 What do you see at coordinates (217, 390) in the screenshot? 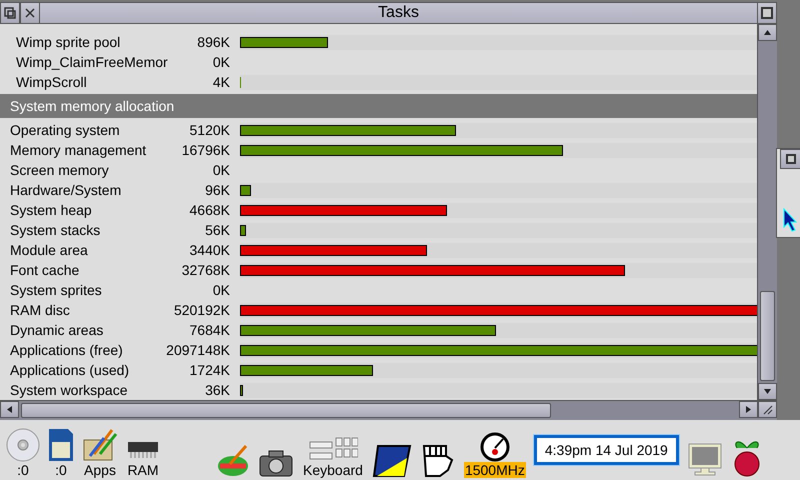
I see `memory-size: 36K` at bounding box center [217, 390].